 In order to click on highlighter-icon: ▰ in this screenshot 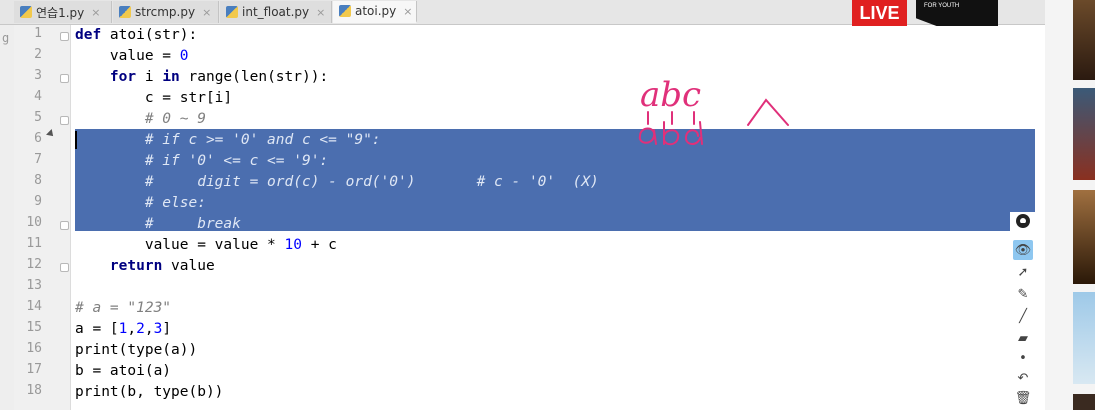, I will do `click(1023, 338)`.